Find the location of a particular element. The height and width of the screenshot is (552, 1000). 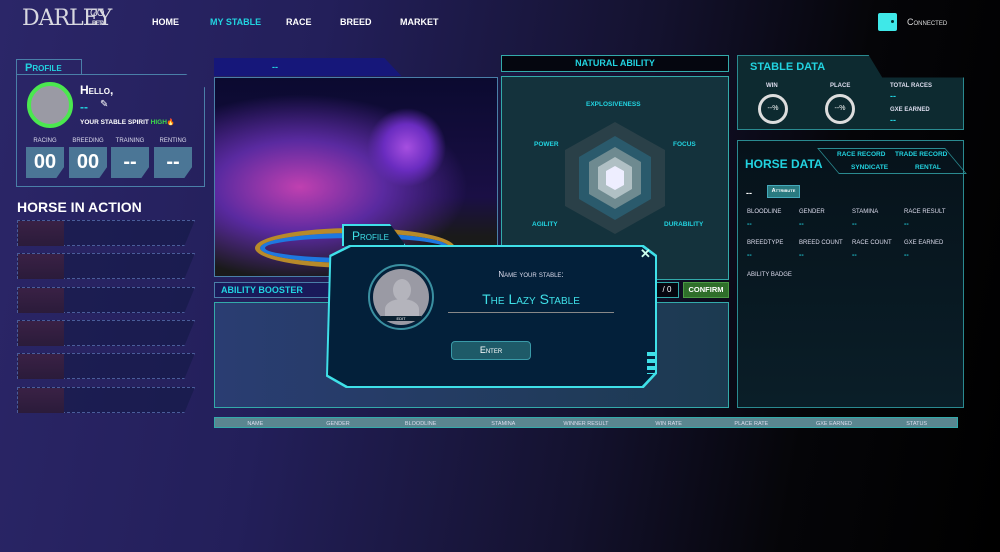

horse-data-title: HORSE DATA is located at coordinates (784, 164).